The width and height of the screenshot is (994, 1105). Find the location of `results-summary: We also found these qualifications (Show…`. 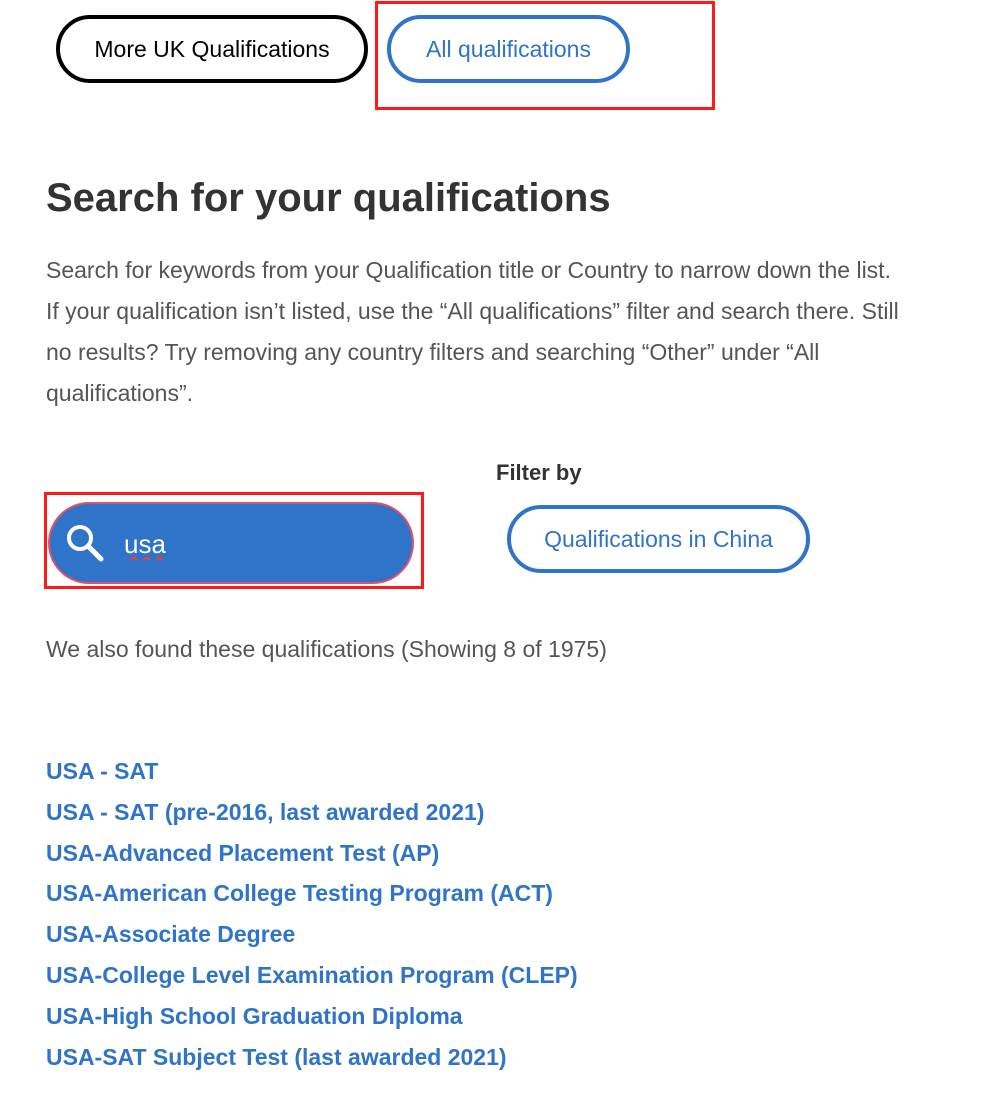

results-summary: We also found these qualifications (Show… is located at coordinates (326, 649).